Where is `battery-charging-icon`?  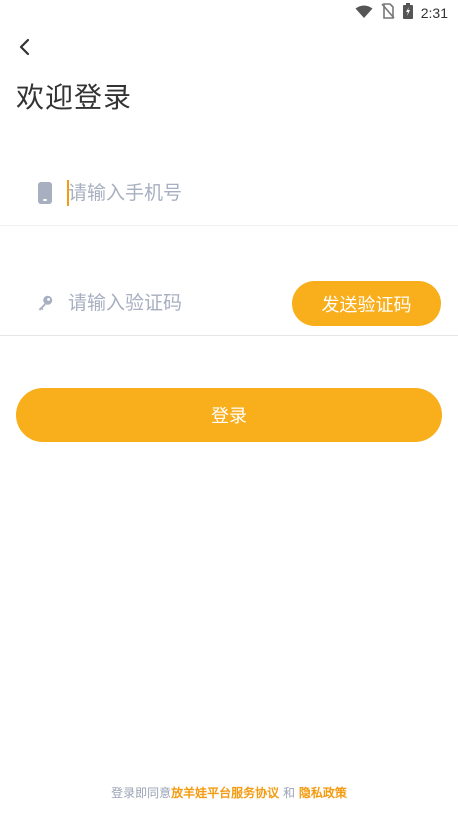 battery-charging-icon is located at coordinates (407, 13).